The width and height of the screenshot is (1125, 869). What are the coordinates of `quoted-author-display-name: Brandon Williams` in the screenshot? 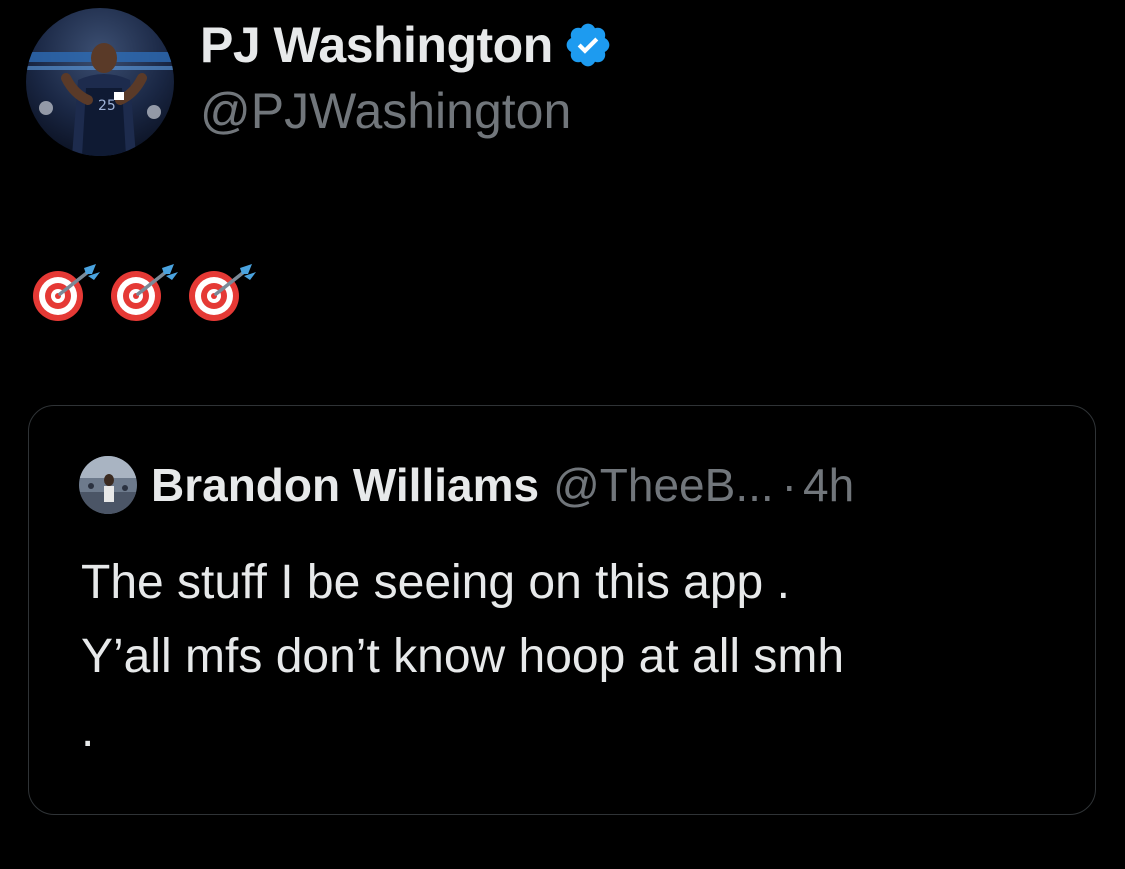 It's located at (345, 485).